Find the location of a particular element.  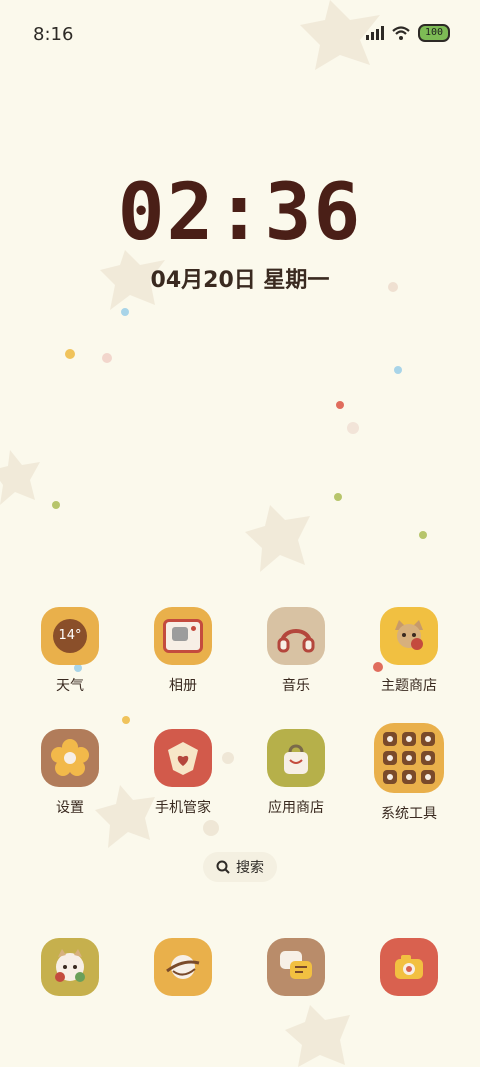

app-label: 手机管家 is located at coordinates (183, 808).